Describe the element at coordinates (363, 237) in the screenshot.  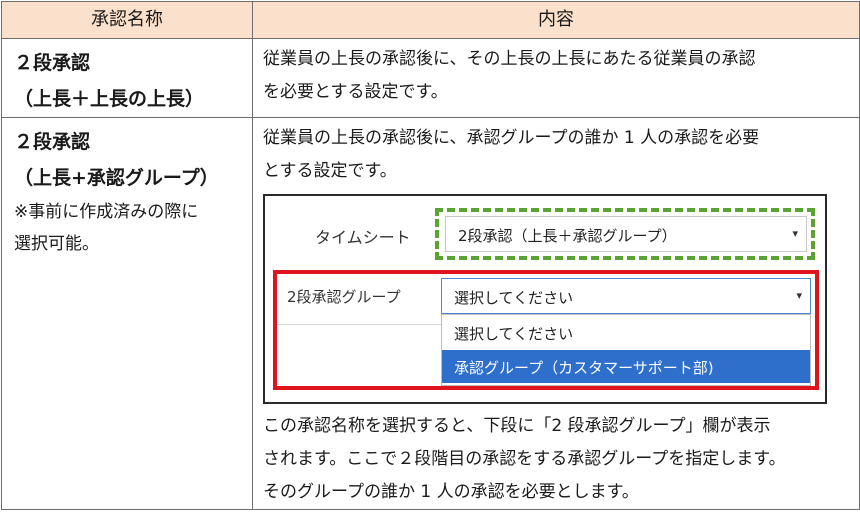
I see `timesheet-label: タイムシート` at that location.